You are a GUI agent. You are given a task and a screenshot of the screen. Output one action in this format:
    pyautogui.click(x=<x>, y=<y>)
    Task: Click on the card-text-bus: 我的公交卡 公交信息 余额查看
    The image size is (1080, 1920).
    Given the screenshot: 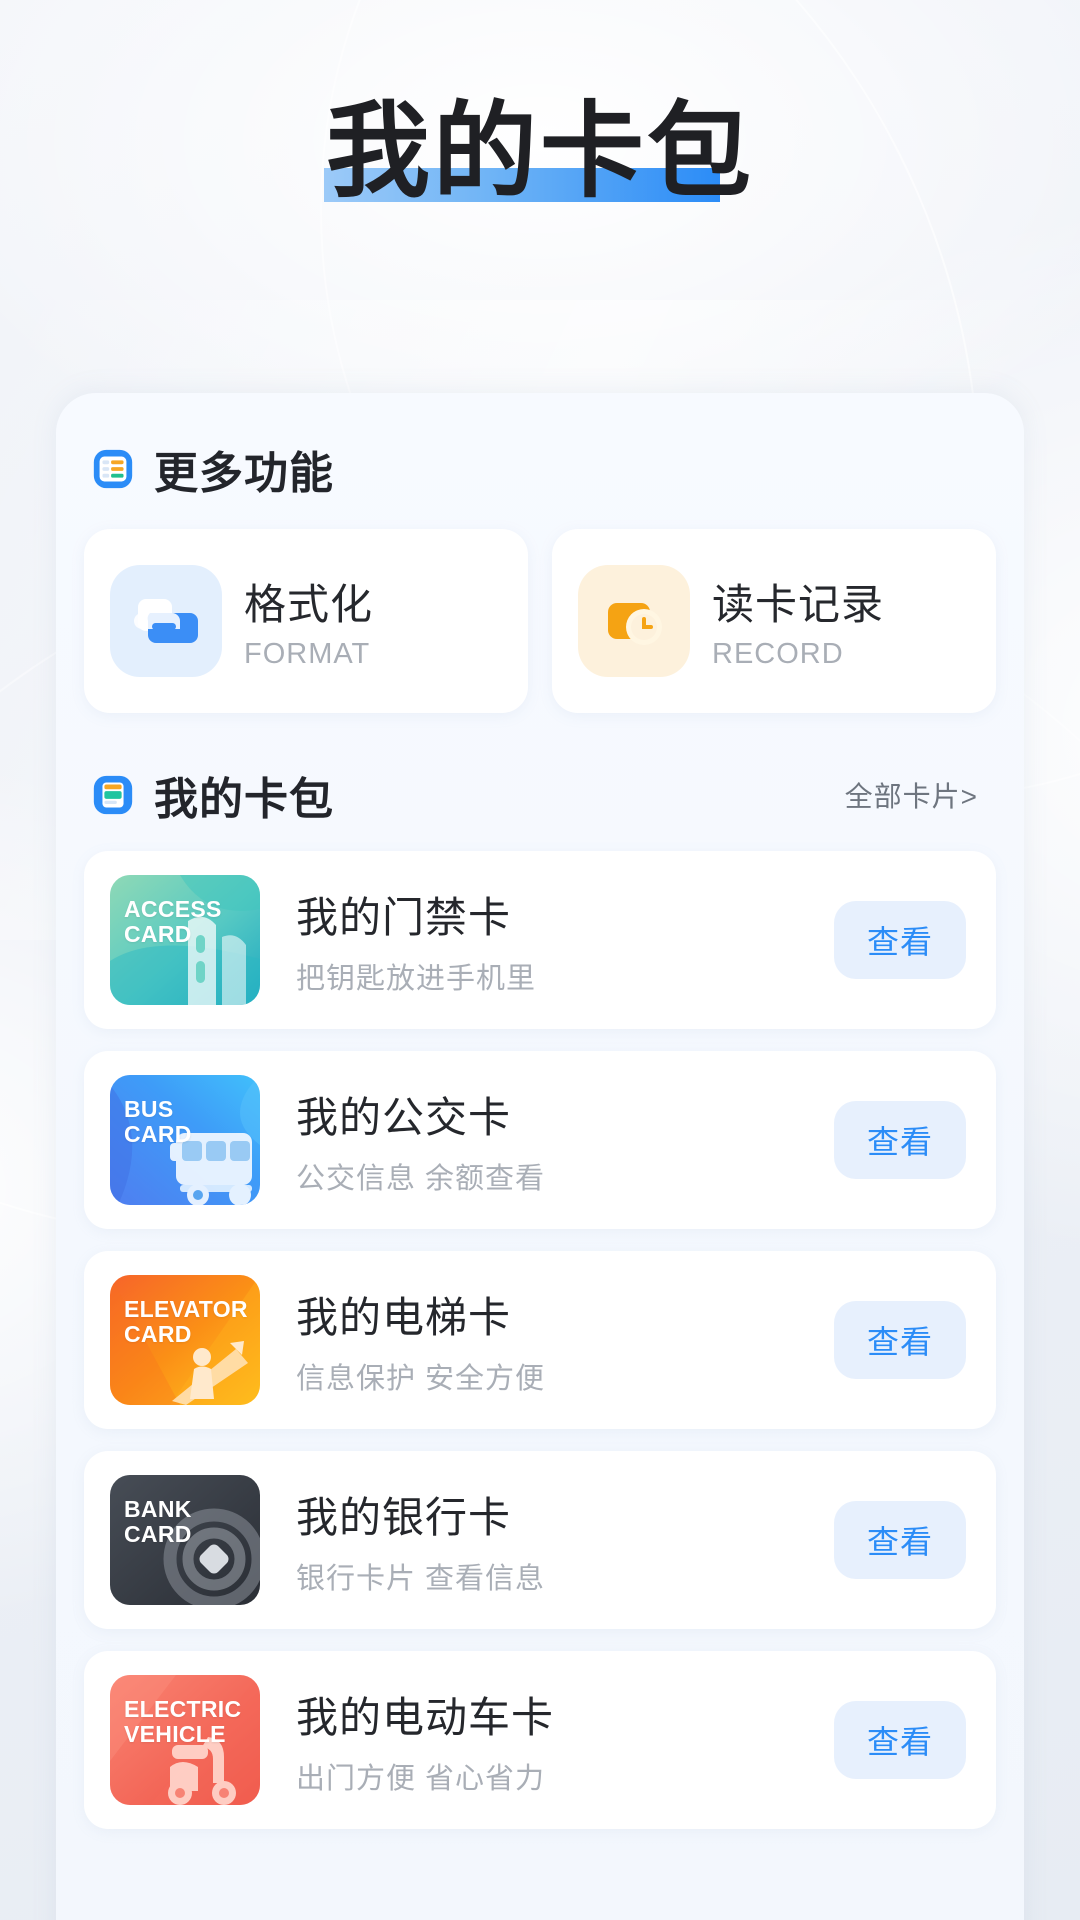 What is the action you would take?
    pyautogui.click(x=547, y=1140)
    